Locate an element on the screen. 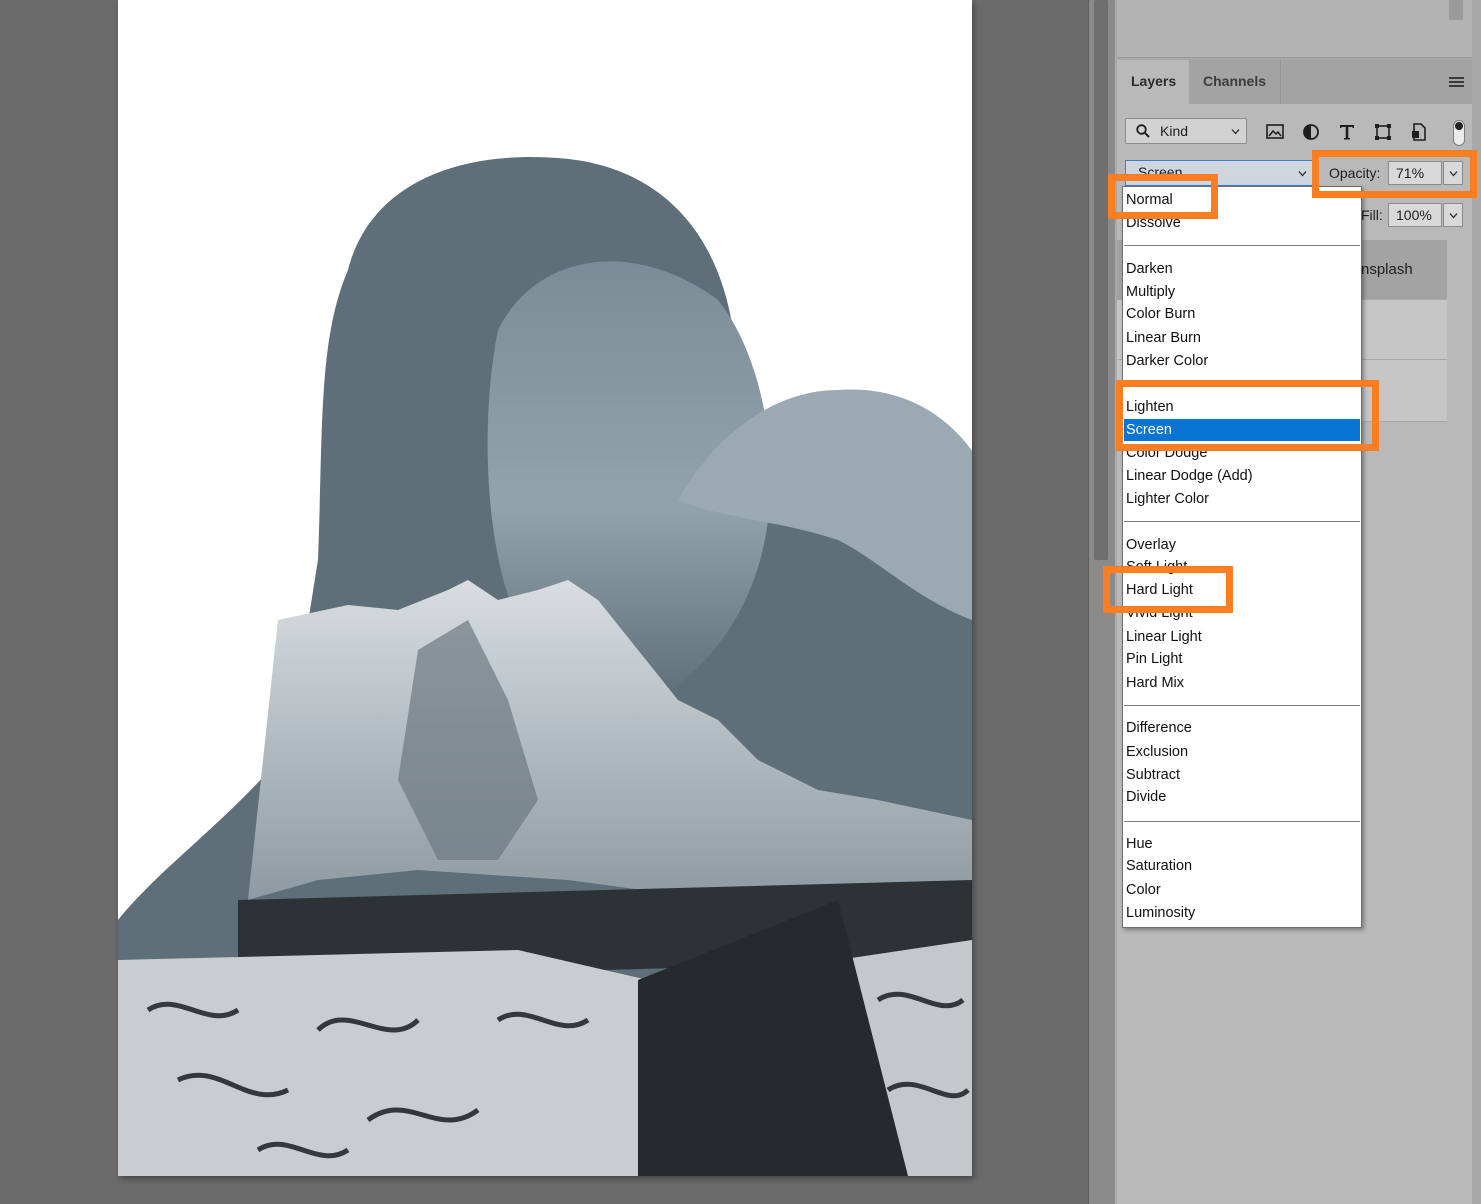  blend-option-linear-light: Linear Light is located at coordinates (1242, 637).